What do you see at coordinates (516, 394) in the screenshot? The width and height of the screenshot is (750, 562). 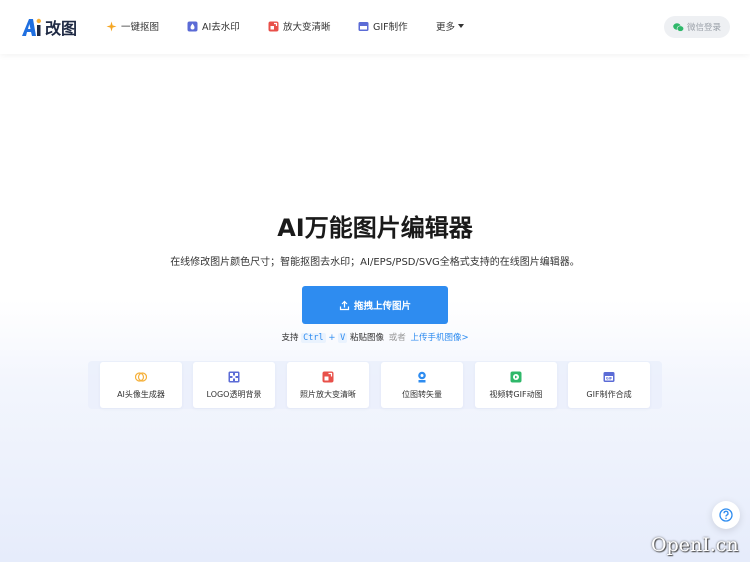 I see `tool-label: 视频转GIF动图` at bounding box center [516, 394].